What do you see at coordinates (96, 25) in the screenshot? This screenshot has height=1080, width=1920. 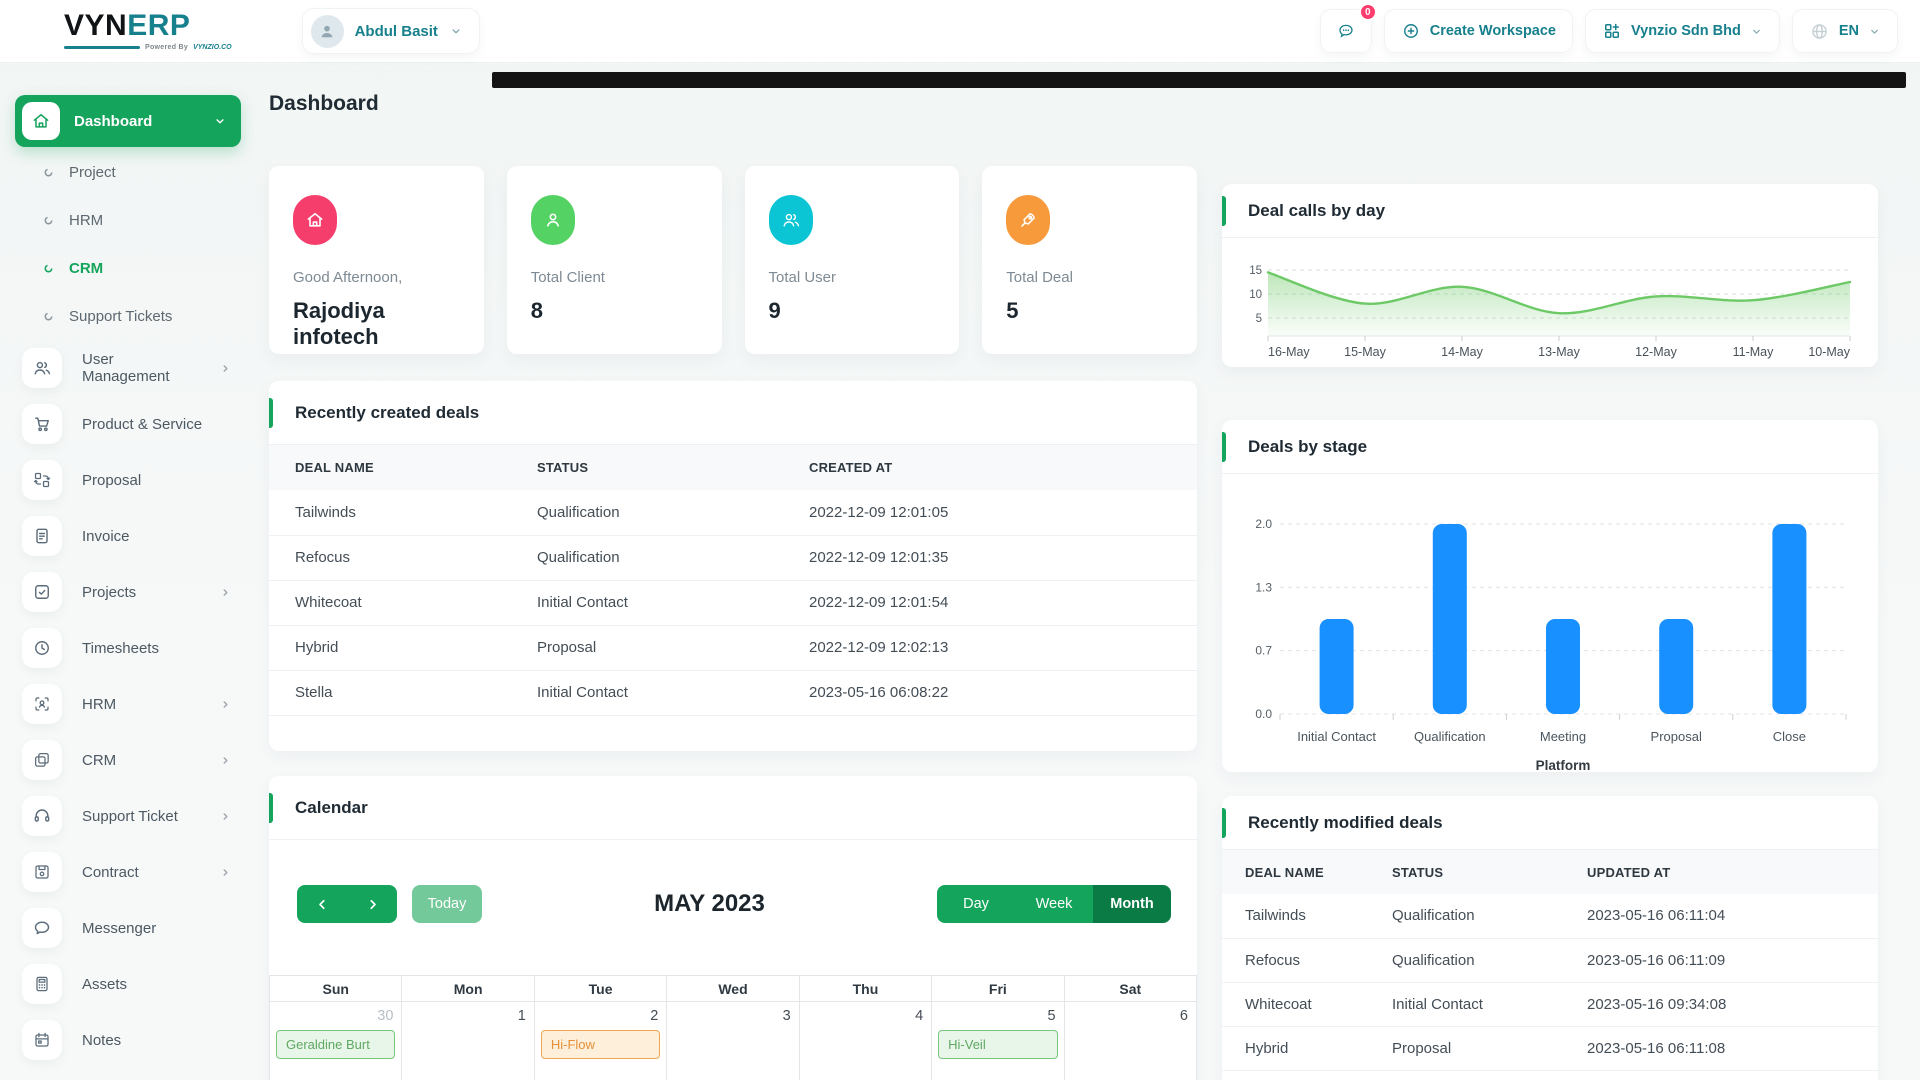 I see `logo-text-vyn: VYN` at bounding box center [96, 25].